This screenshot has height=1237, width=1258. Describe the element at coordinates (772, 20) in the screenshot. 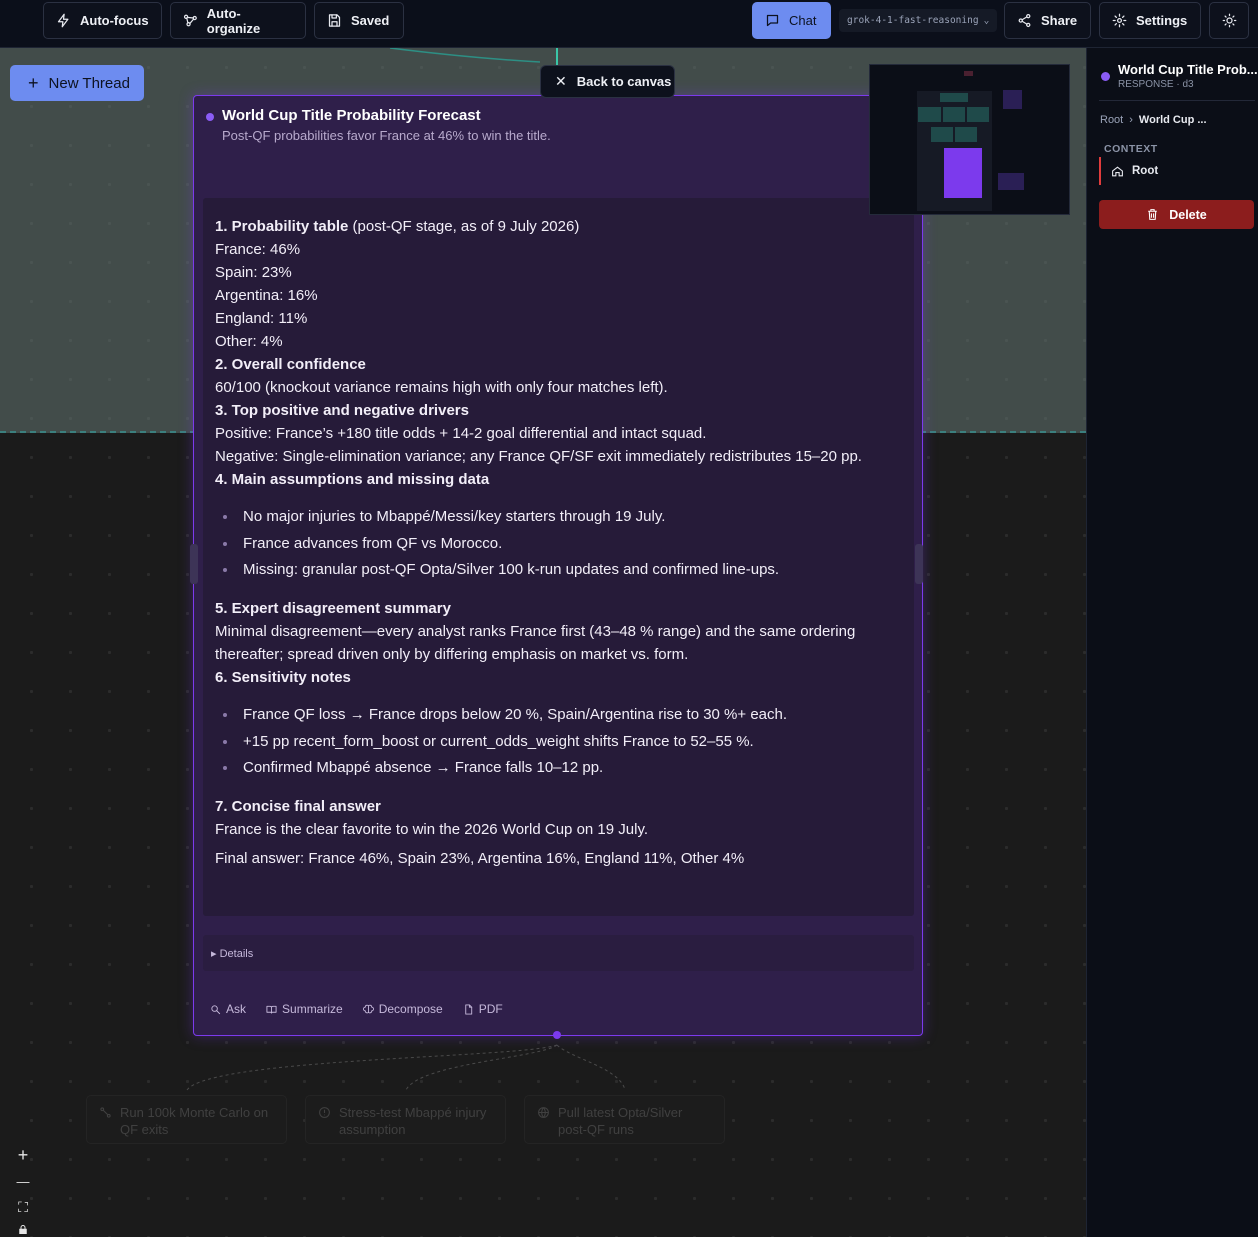

I see `chat-bubble-icon` at that location.